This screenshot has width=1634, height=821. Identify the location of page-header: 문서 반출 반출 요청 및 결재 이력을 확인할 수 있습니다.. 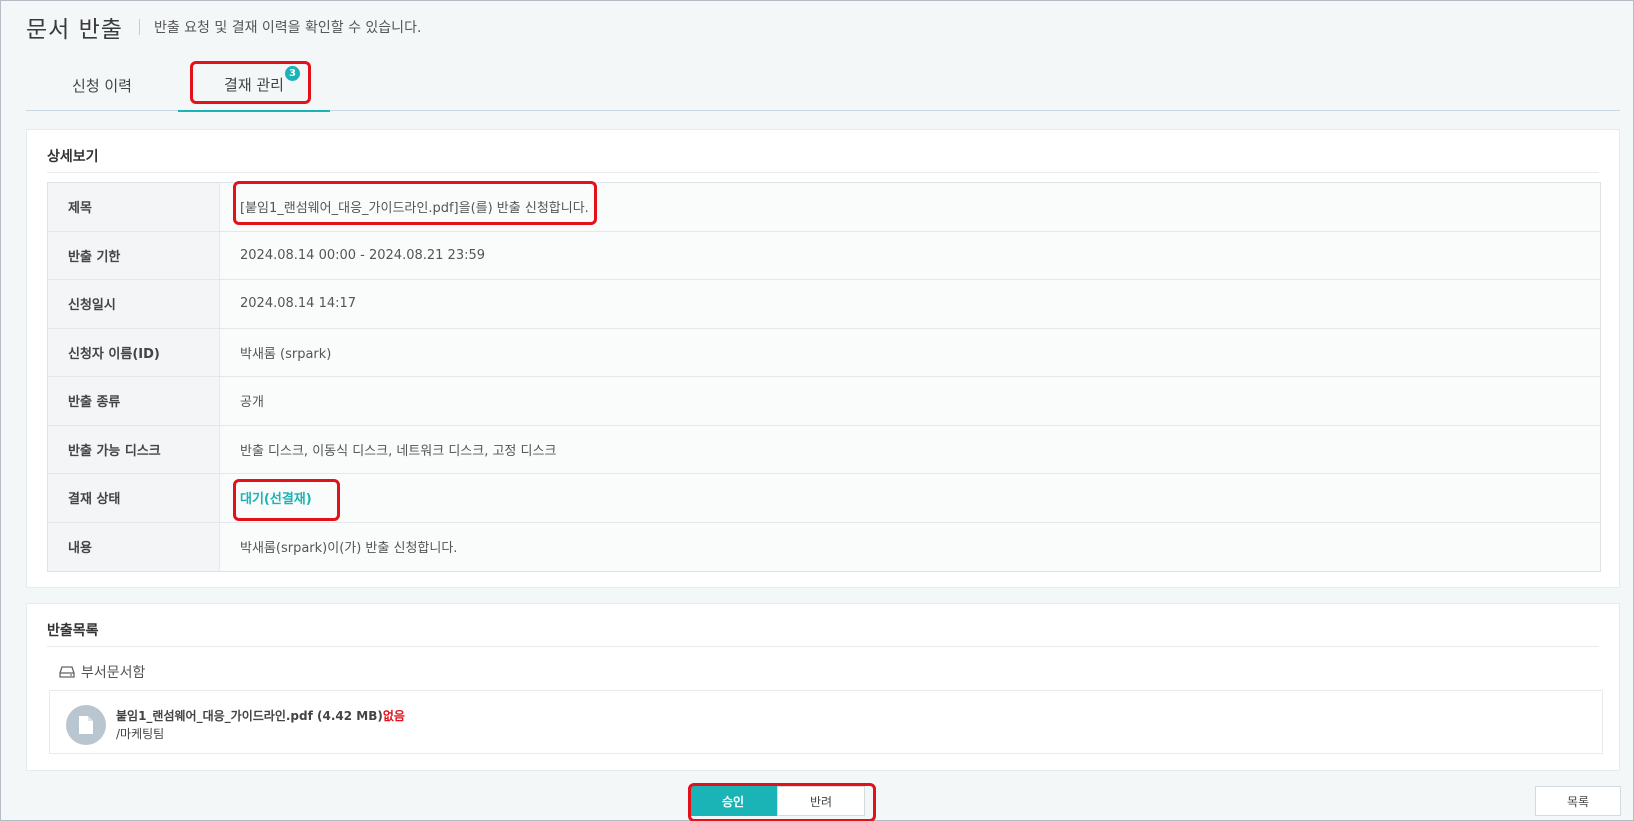
(223, 27).